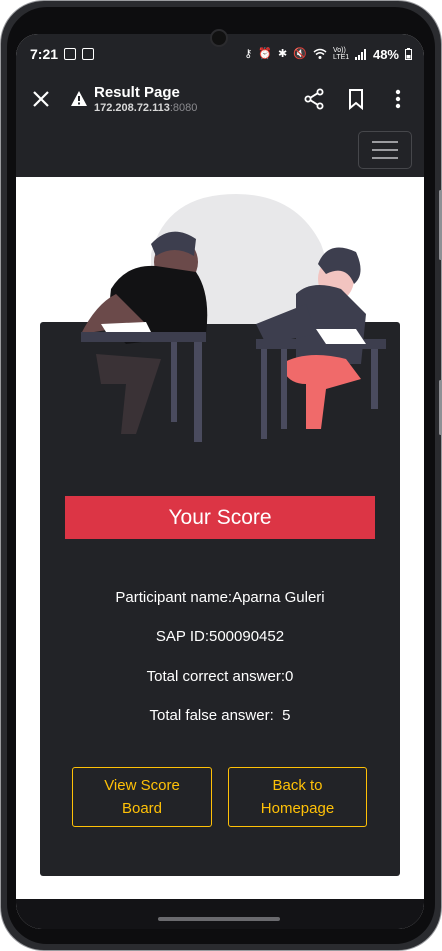 The height and width of the screenshot is (951, 442). What do you see at coordinates (88, 54) in the screenshot?
I see `app-notification-icon` at bounding box center [88, 54].